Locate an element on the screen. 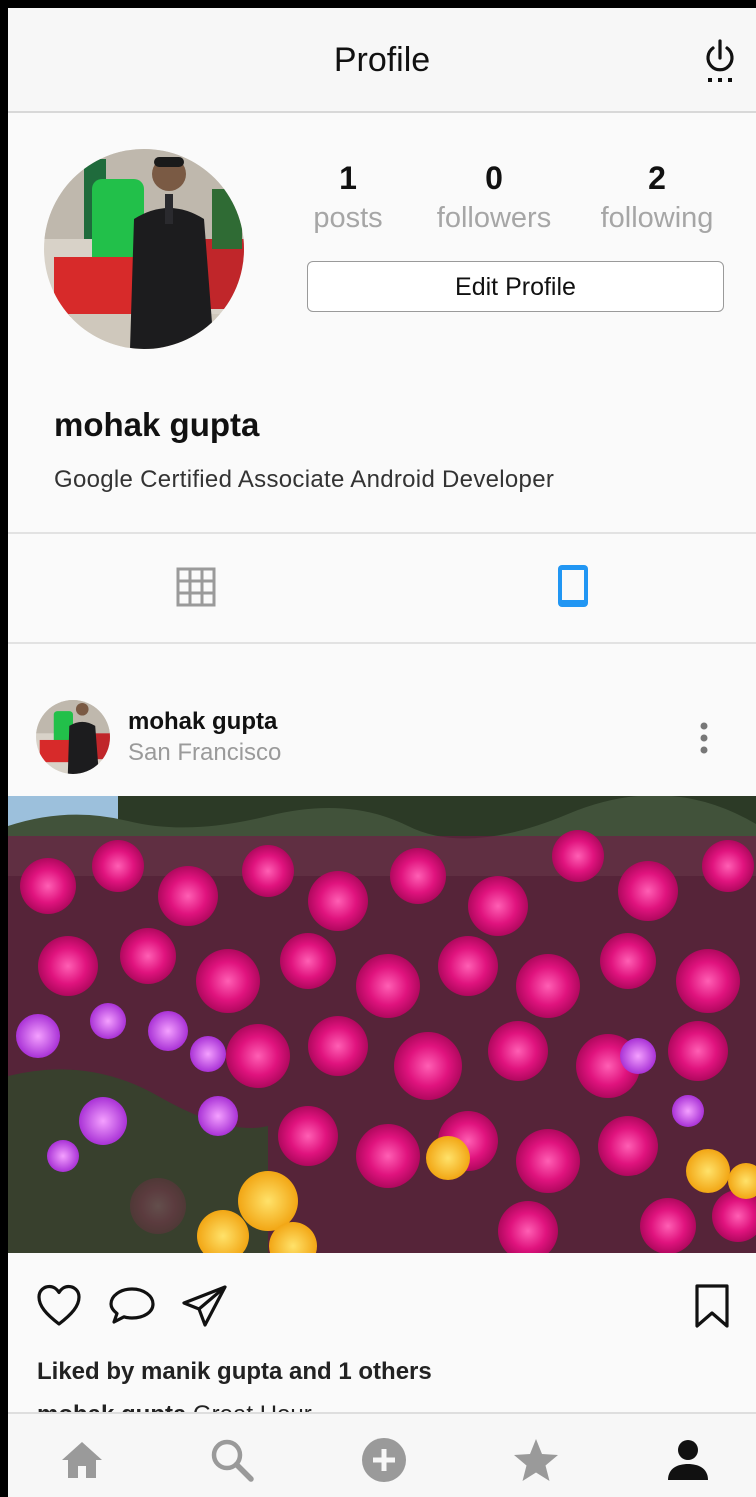 The height and width of the screenshot is (1497, 756). heart-icon is located at coordinates (59, 1305).